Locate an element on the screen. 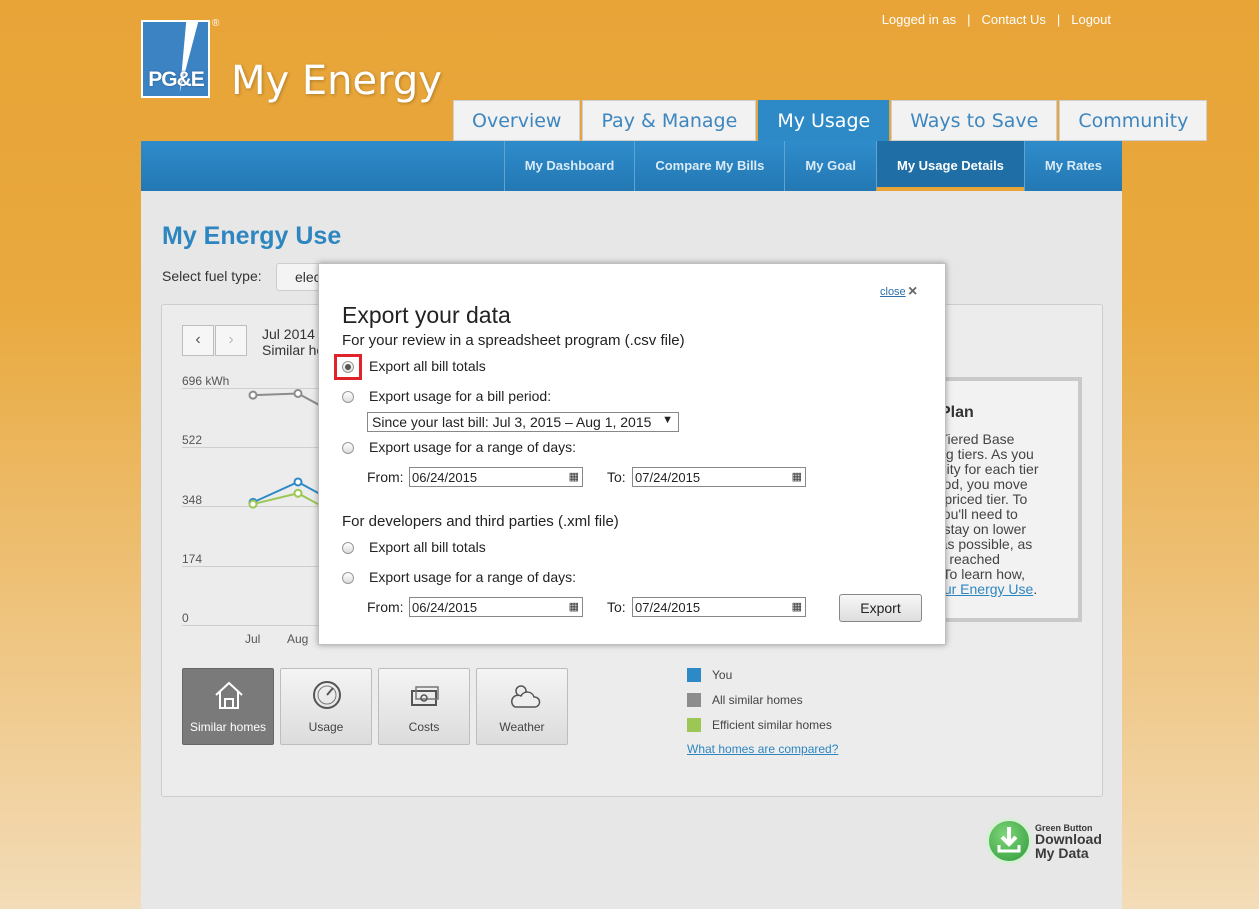 The image size is (1259, 909). usage-button: Usage is located at coordinates (326, 706).